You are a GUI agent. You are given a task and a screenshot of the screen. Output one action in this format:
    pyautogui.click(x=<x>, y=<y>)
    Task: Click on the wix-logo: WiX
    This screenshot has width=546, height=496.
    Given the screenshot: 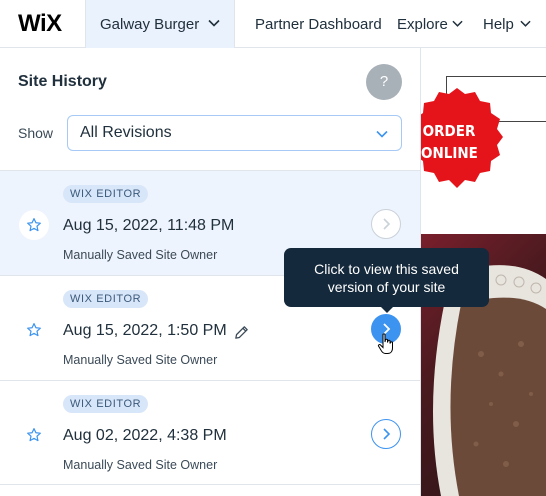 What is the action you would take?
    pyautogui.click(x=40, y=24)
    